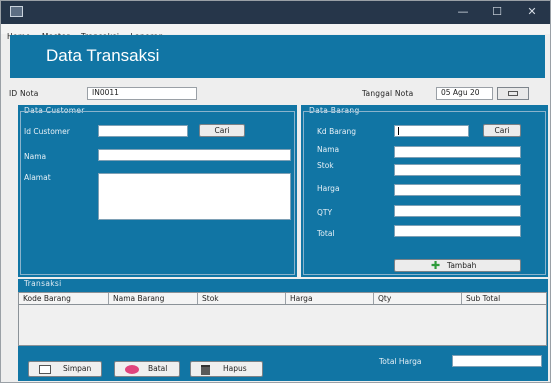 This screenshot has width=551, height=383. Describe the element at coordinates (457, 231) in the screenshot. I see `total-input` at that location.